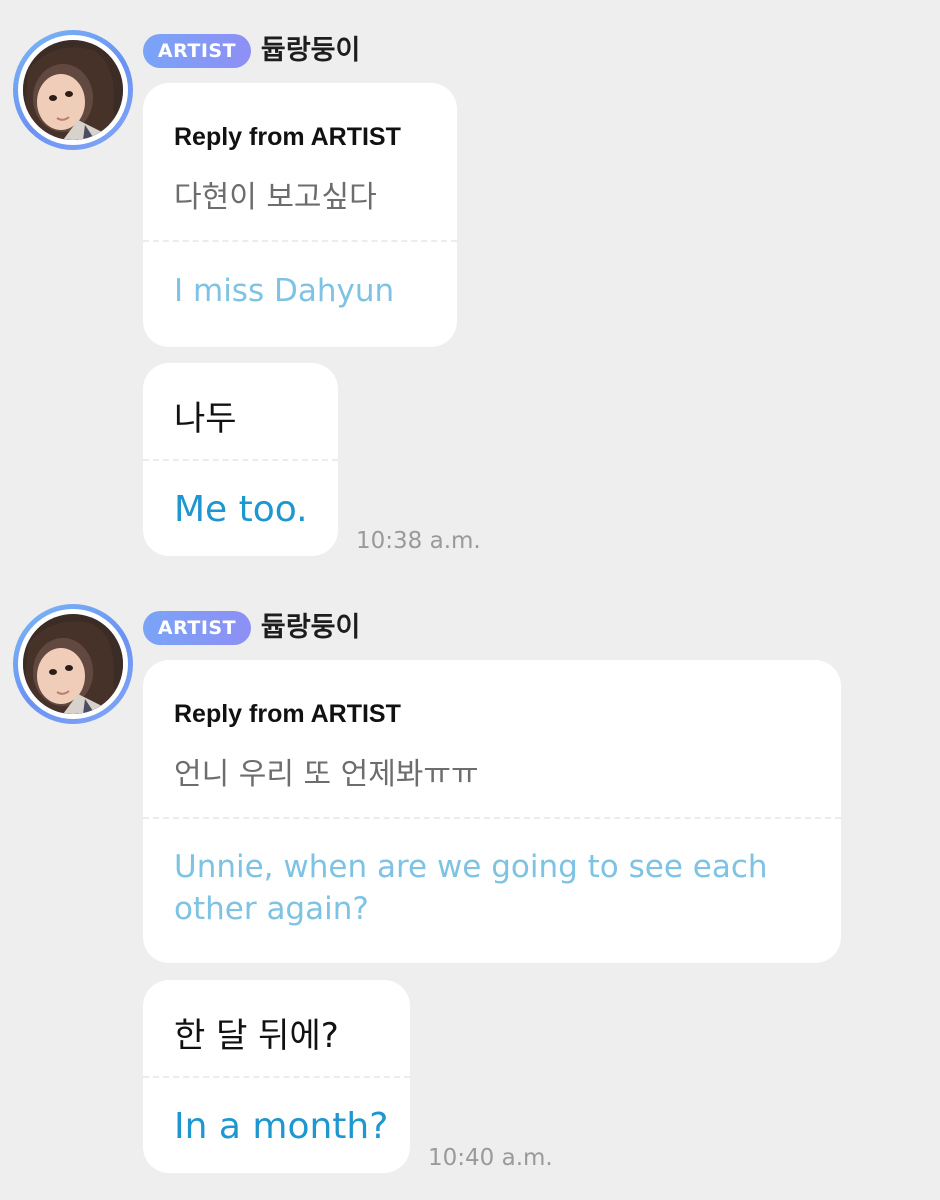 Image resolution: width=940 pixels, height=1200 pixels. Describe the element at coordinates (205, 419) in the screenshot. I see `reply-original-text: 나두` at that location.